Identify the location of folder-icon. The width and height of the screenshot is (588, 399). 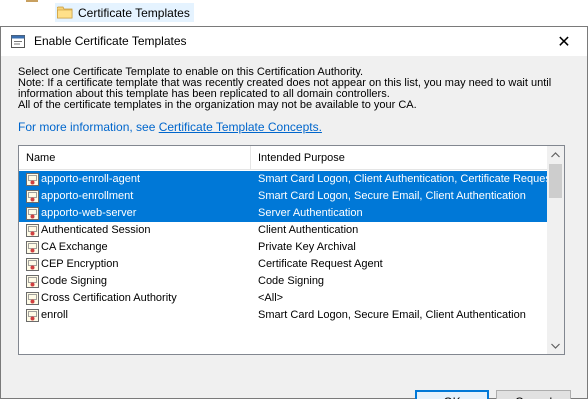
(65, 12).